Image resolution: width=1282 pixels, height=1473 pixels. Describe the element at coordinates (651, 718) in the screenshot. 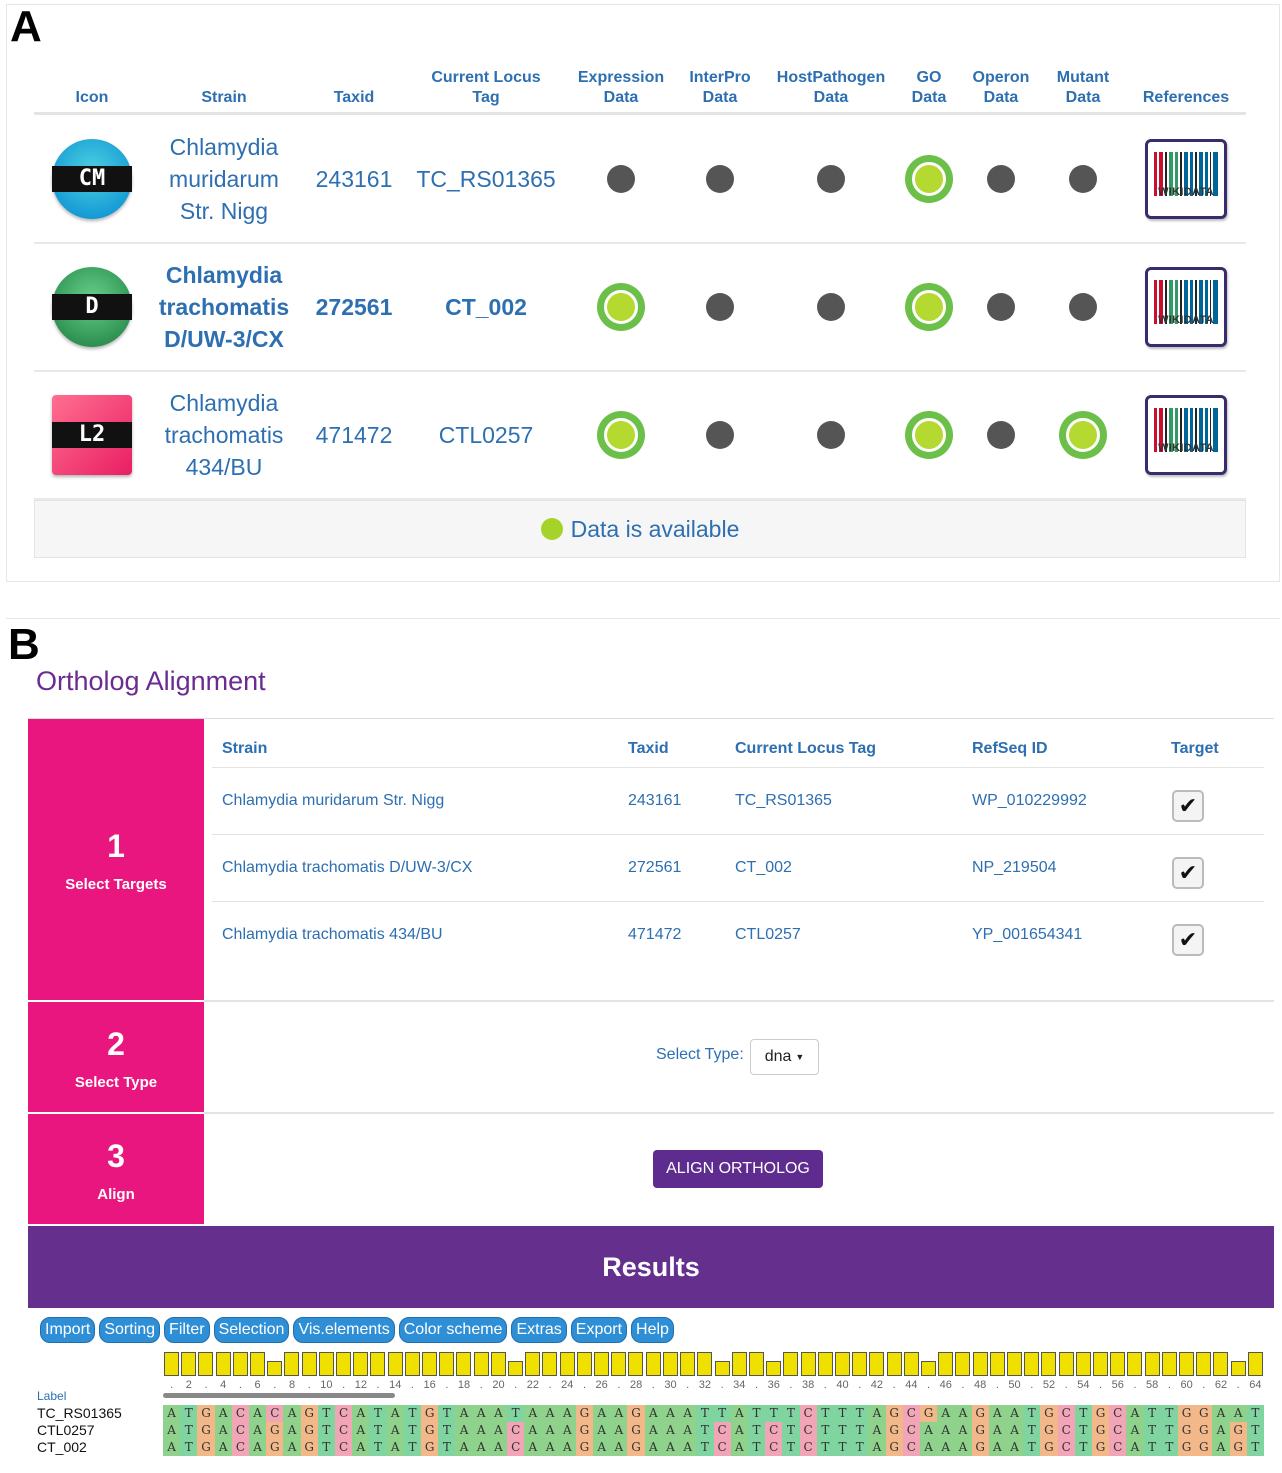

I see `title-divider` at that location.